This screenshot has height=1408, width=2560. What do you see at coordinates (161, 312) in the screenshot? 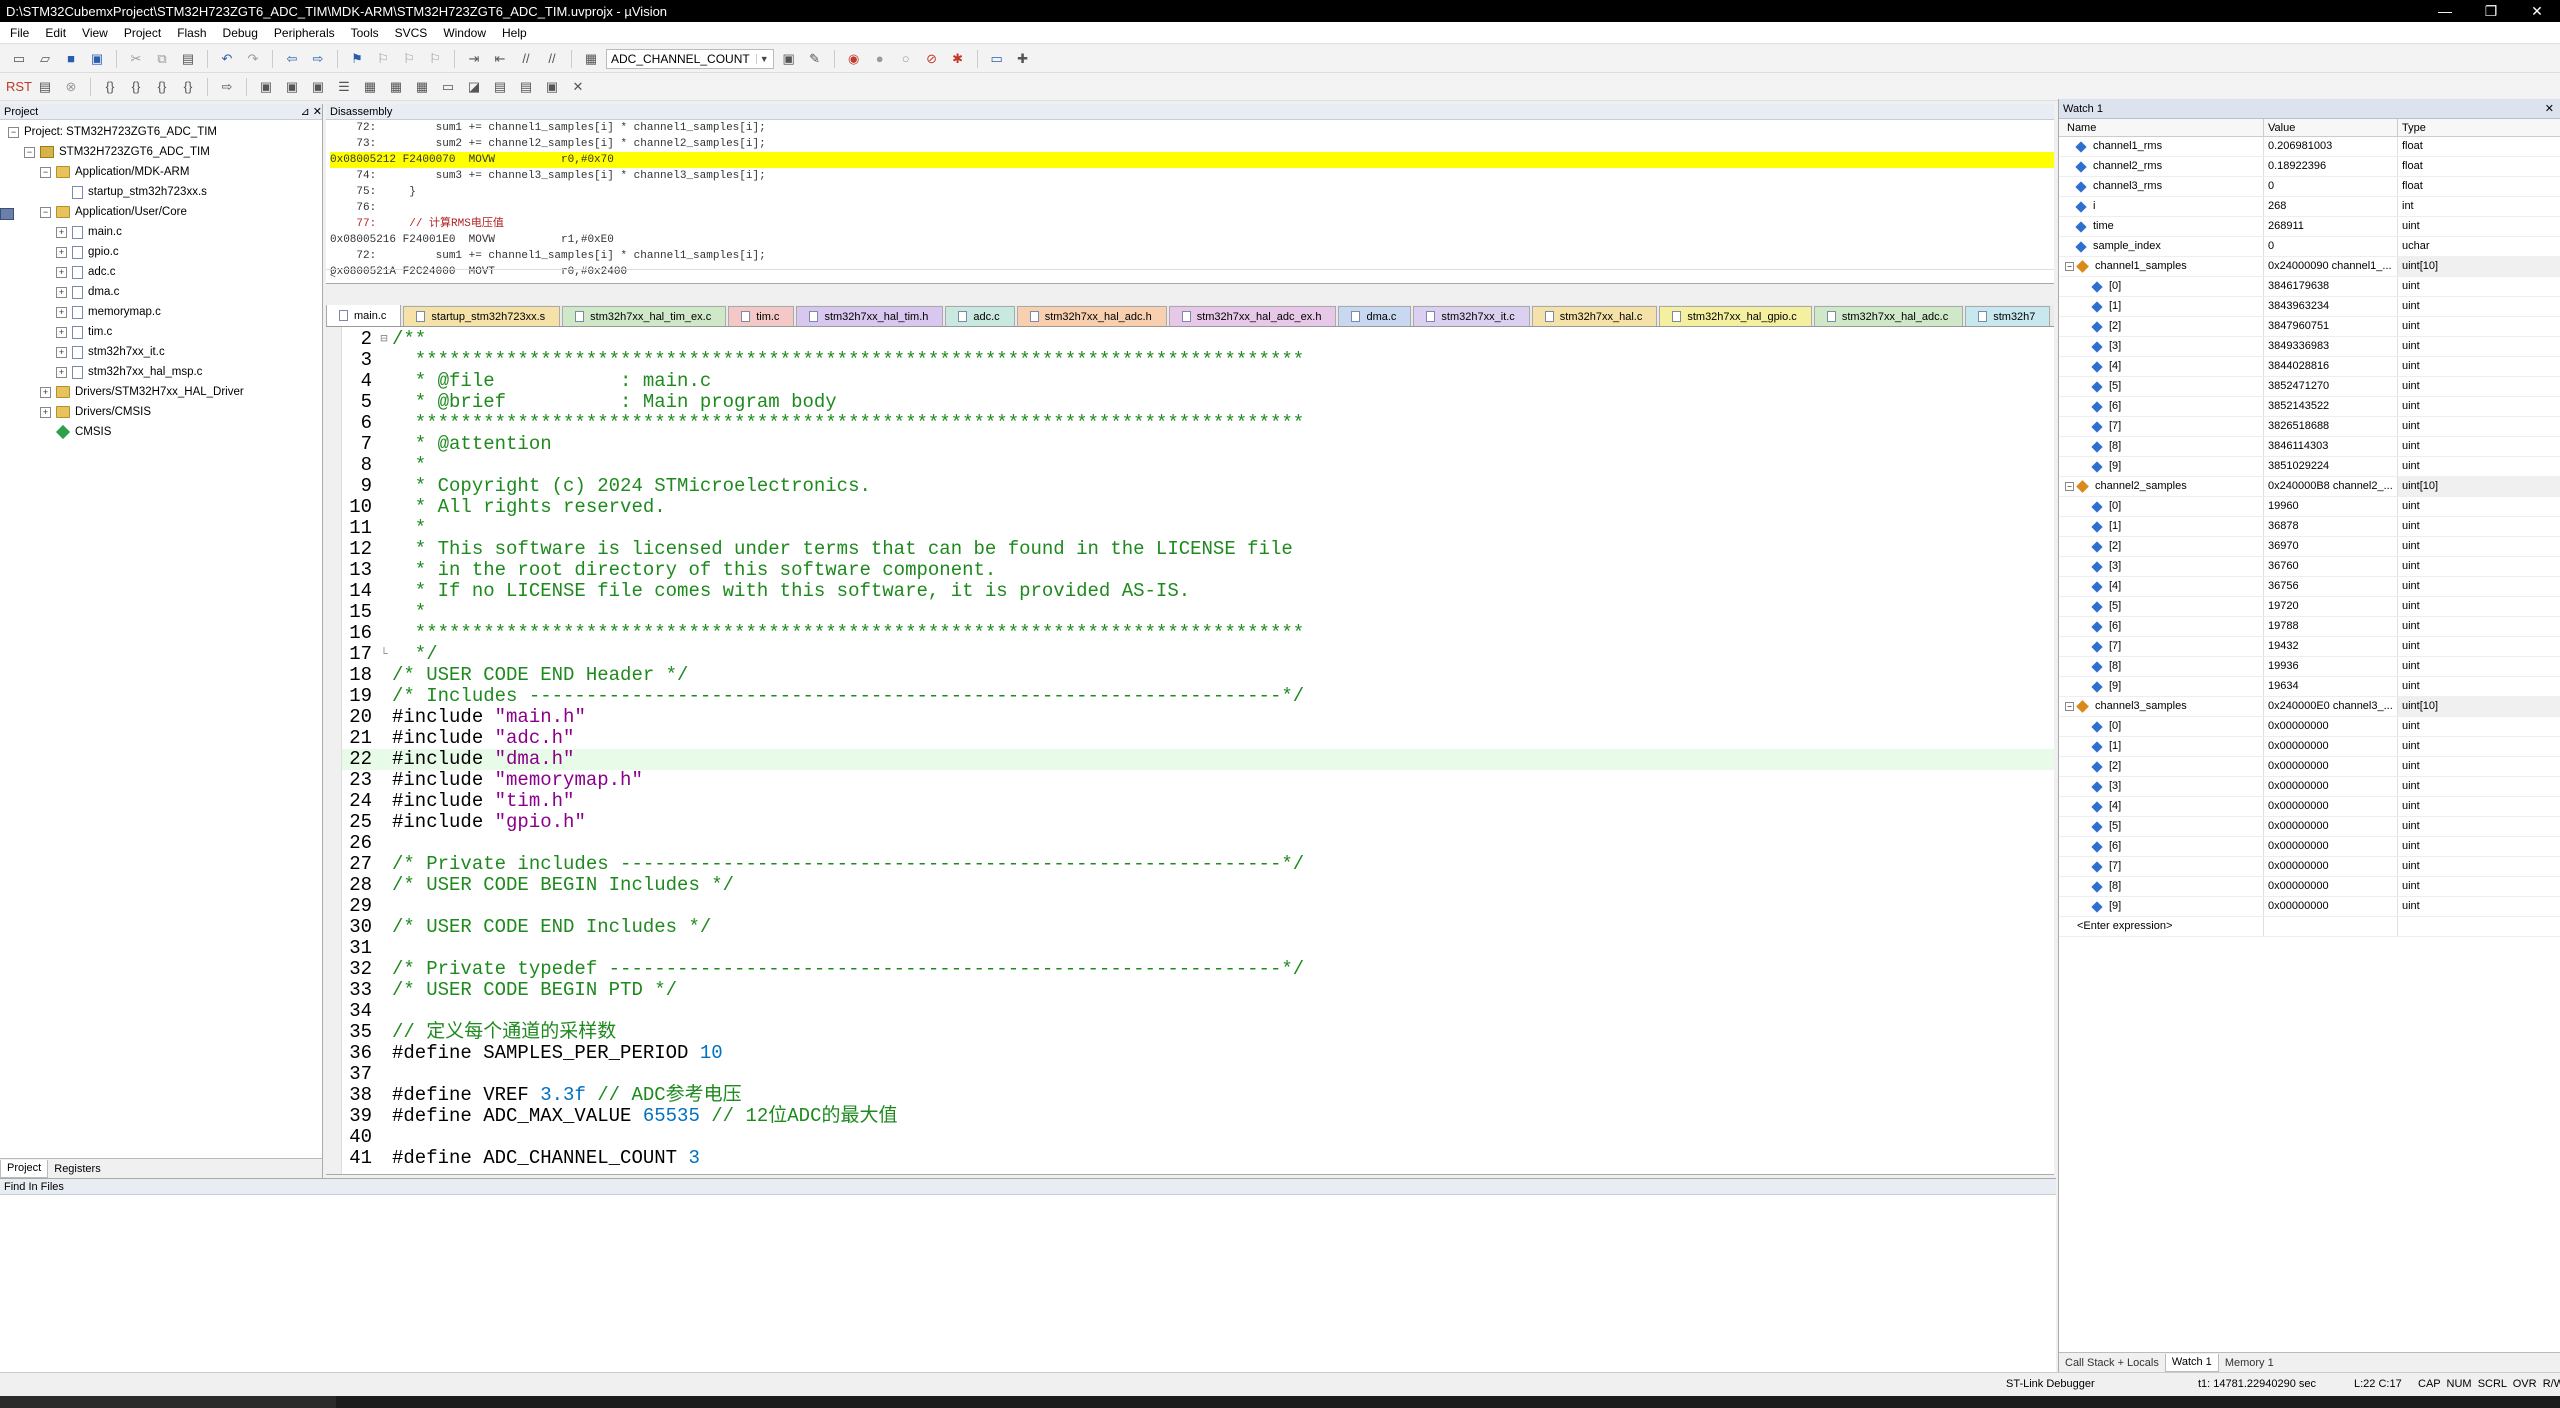
I see `tree-node: + memorymap.c` at bounding box center [161, 312].